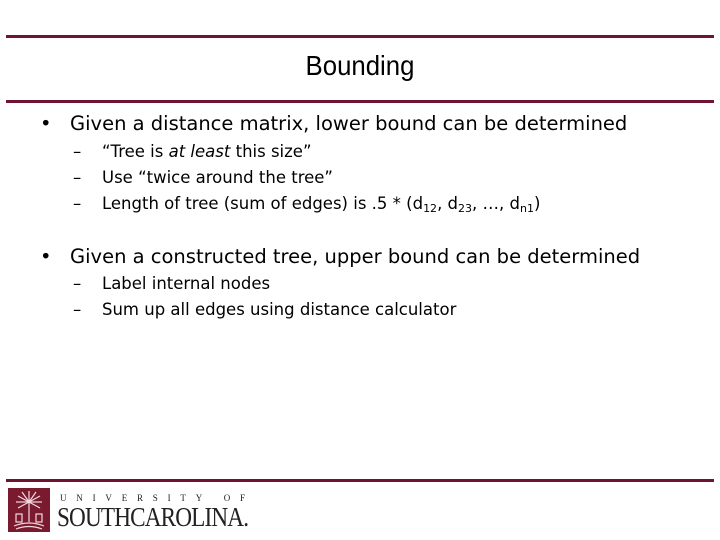  What do you see at coordinates (430, 208) in the screenshot?
I see `subscript: 12` at bounding box center [430, 208].